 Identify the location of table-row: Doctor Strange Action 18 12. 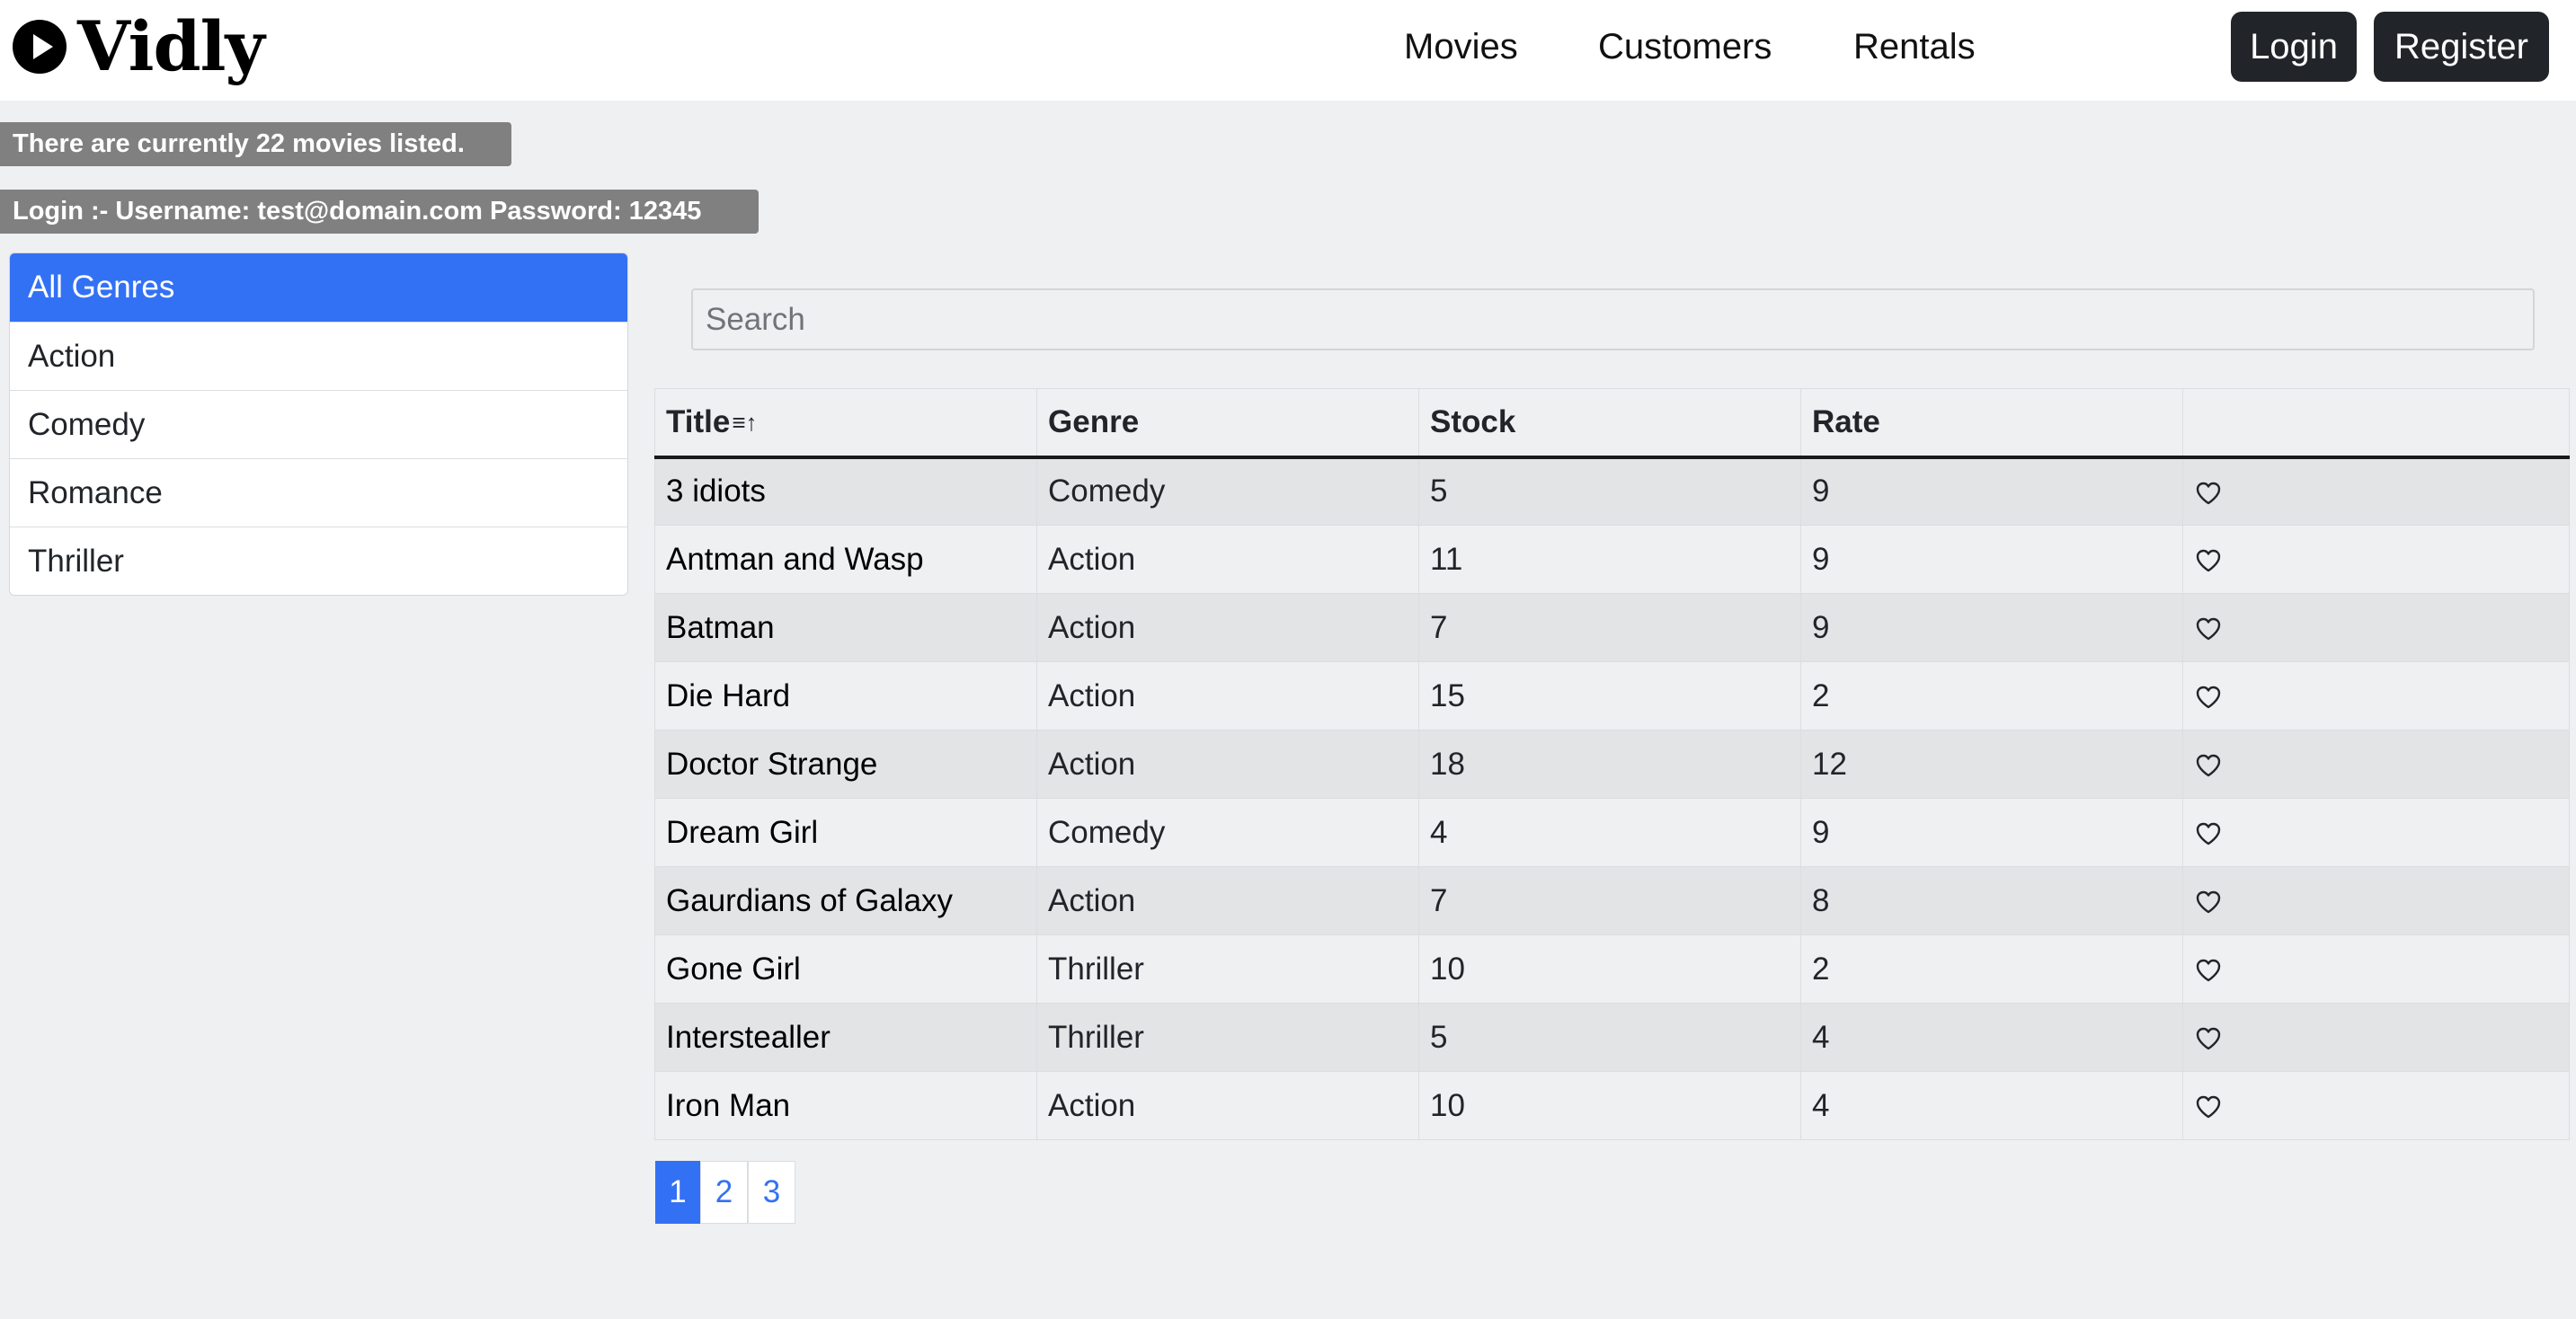
(1612, 764).